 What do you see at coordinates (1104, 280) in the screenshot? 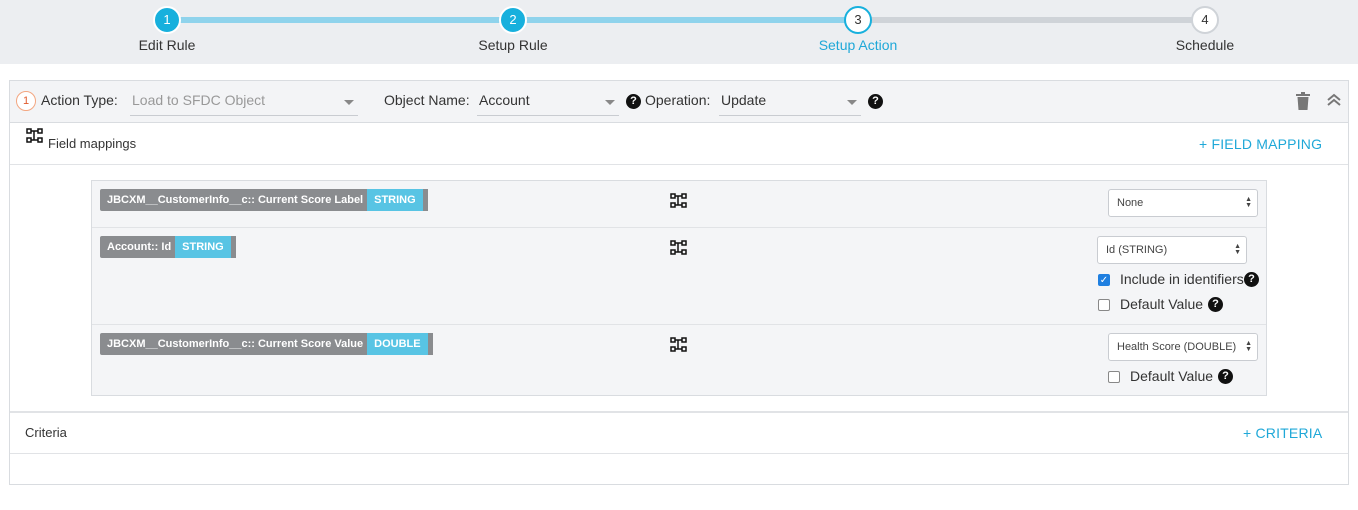
I see `checkbox-checked-icon: ✓` at bounding box center [1104, 280].